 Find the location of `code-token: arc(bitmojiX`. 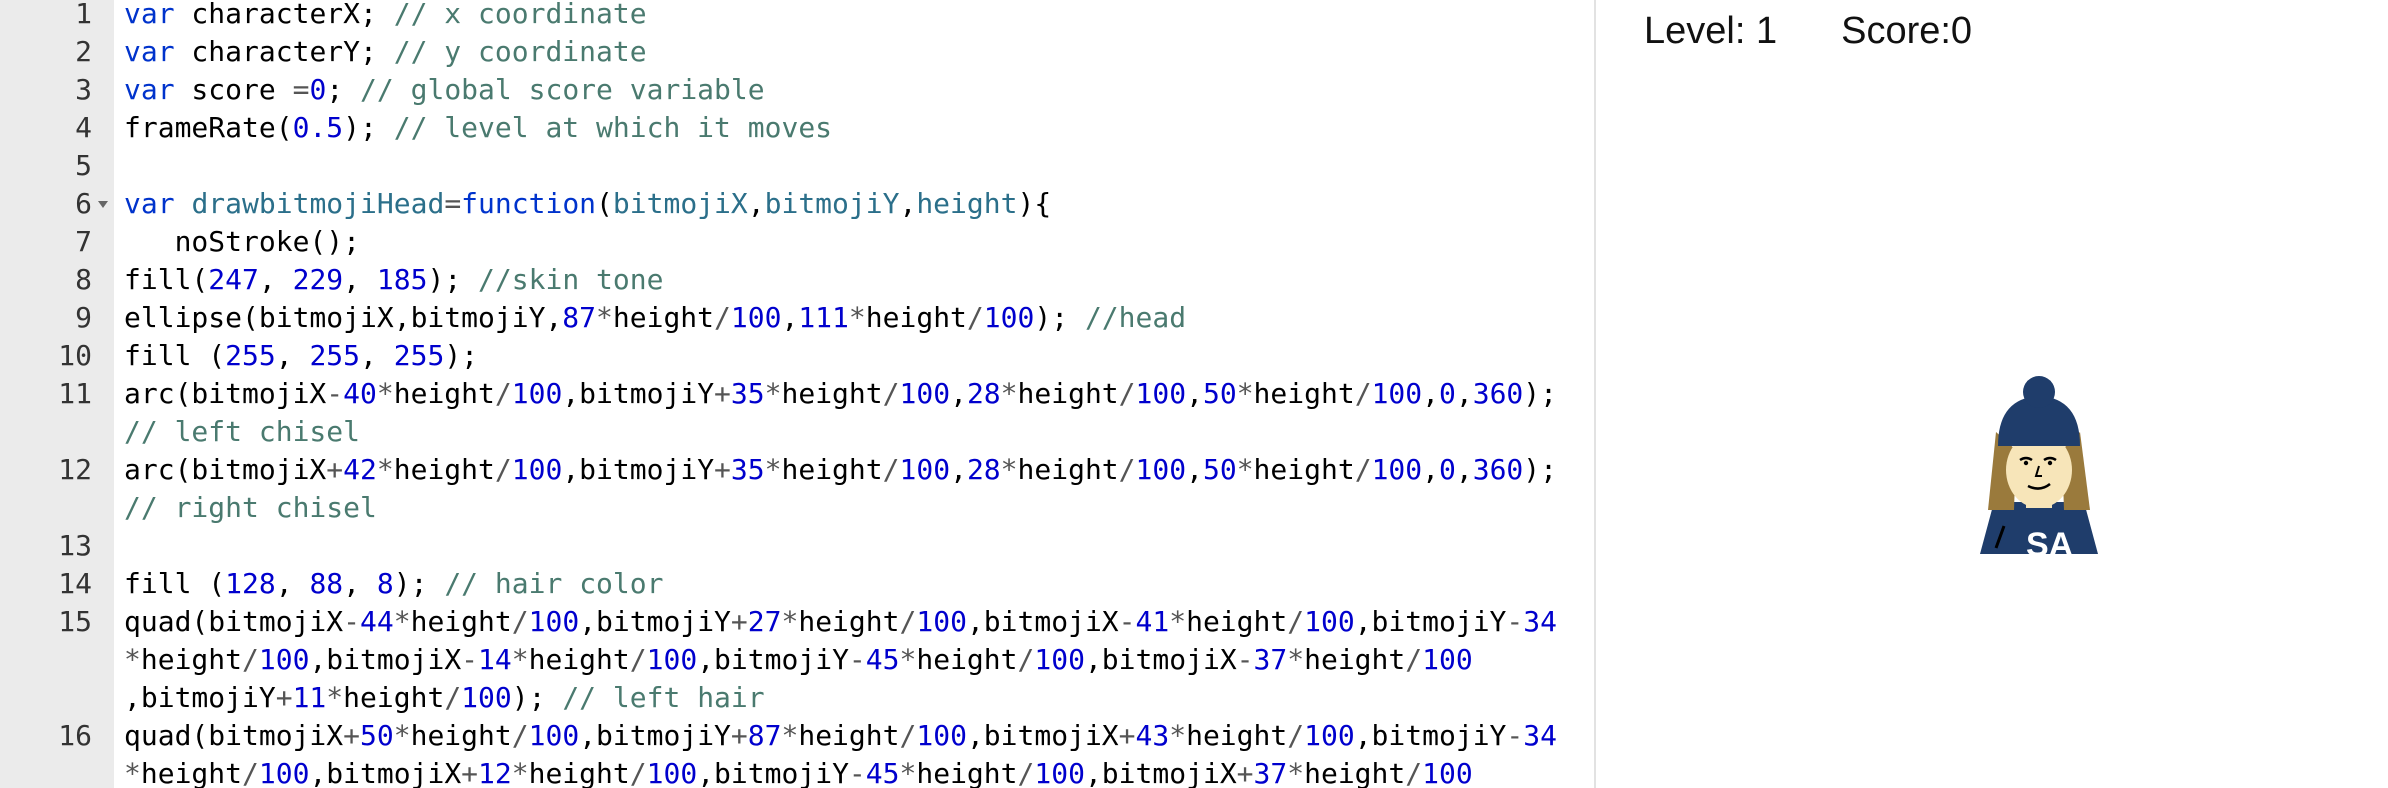

code-token: arc(bitmojiX is located at coordinates (225, 393).